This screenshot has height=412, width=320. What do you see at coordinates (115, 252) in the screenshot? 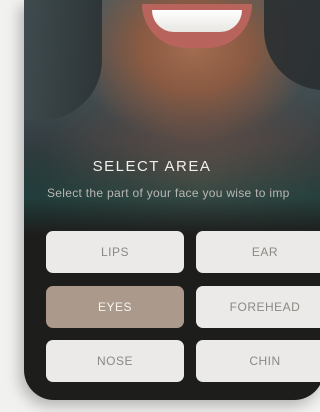
I see `option-lips: LIPS` at bounding box center [115, 252].